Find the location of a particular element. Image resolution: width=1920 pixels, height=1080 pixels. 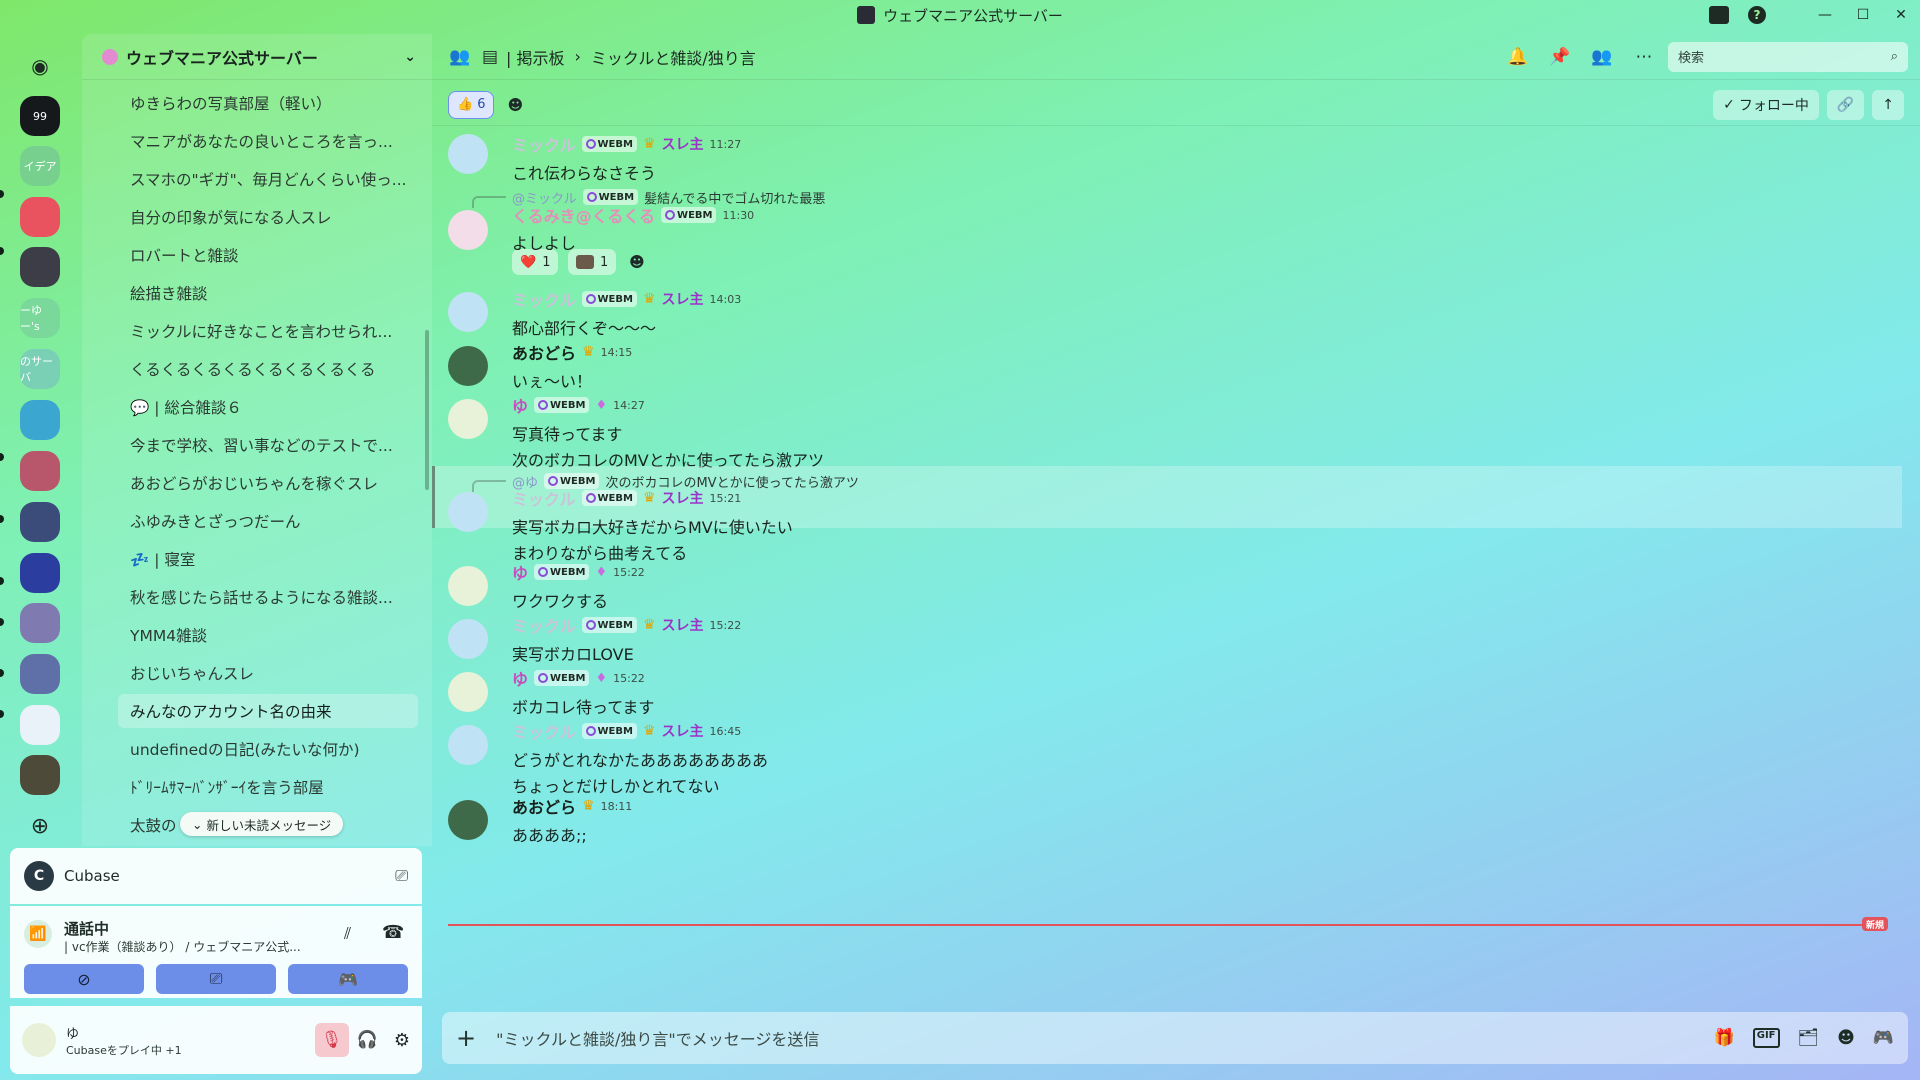

rail-server-glasses is located at coordinates (40, 775).